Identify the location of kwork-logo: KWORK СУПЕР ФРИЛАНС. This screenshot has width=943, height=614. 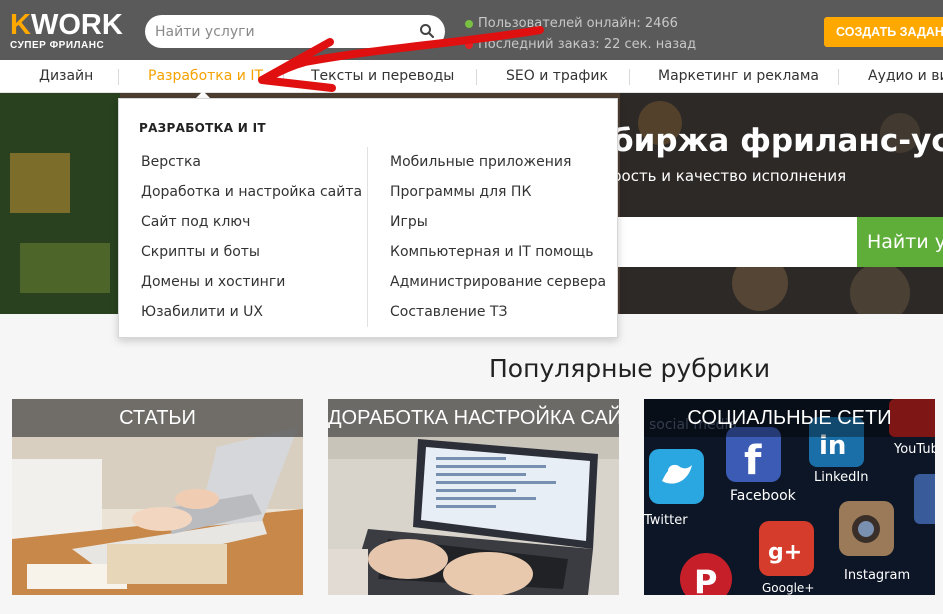
(66, 30).